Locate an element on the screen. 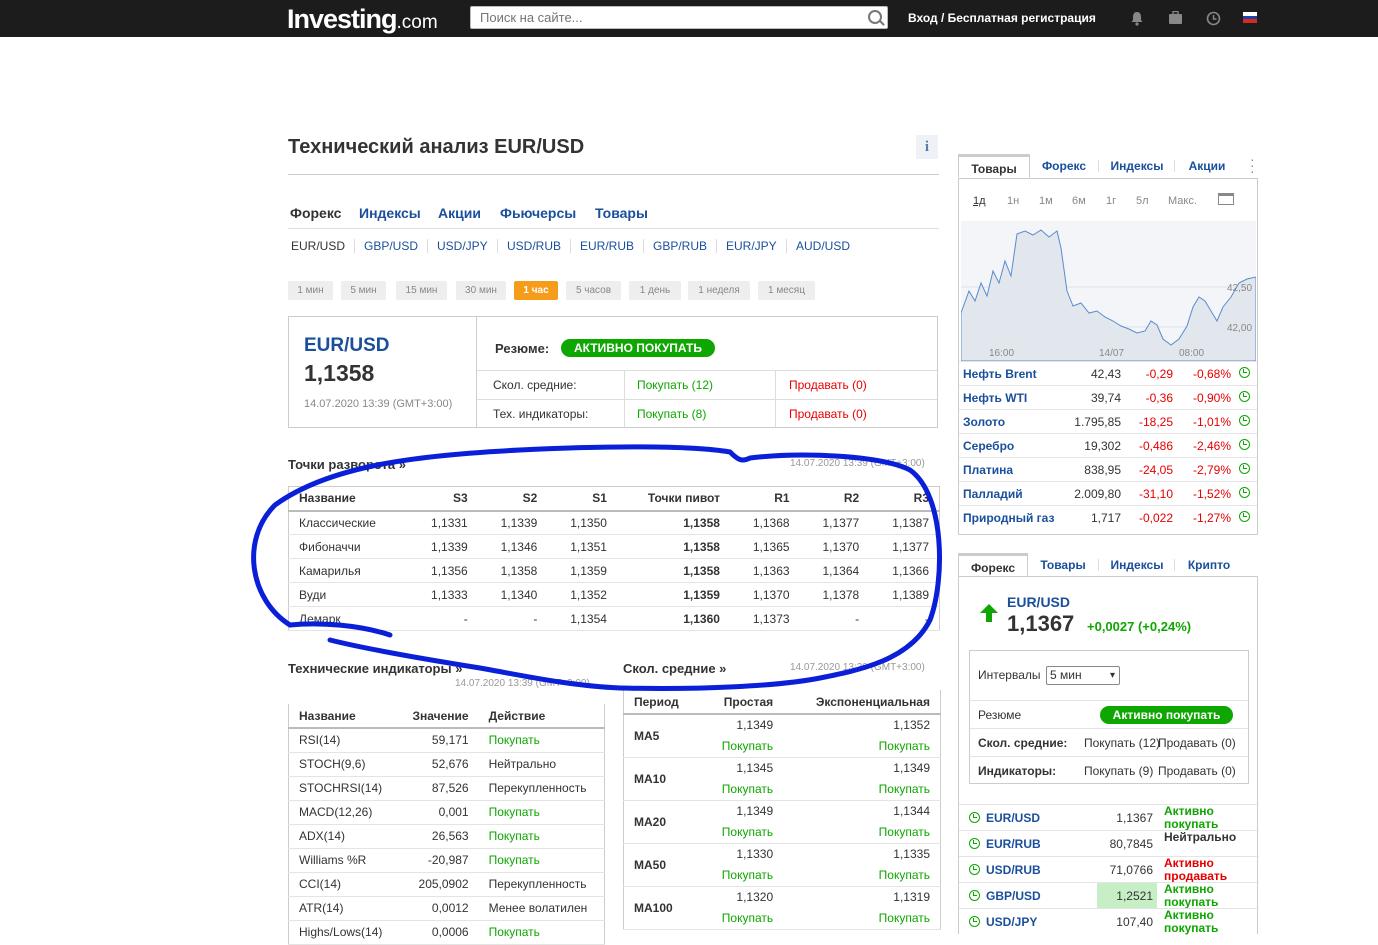 The height and width of the screenshot is (945, 1378). commodity-name: Золото is located at coordinates (984, 422).